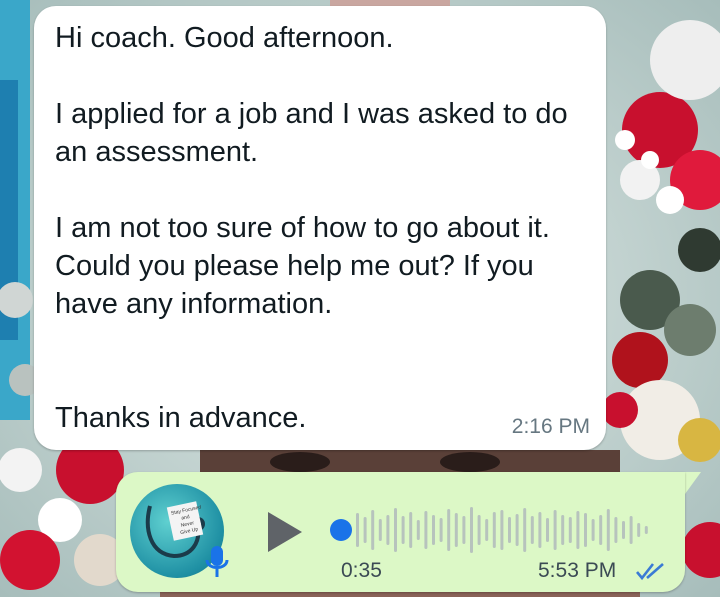  What do you see at coordinates (341, 530) in the screenshot?
I see `seek-handle` at bounding box center [341, 530].